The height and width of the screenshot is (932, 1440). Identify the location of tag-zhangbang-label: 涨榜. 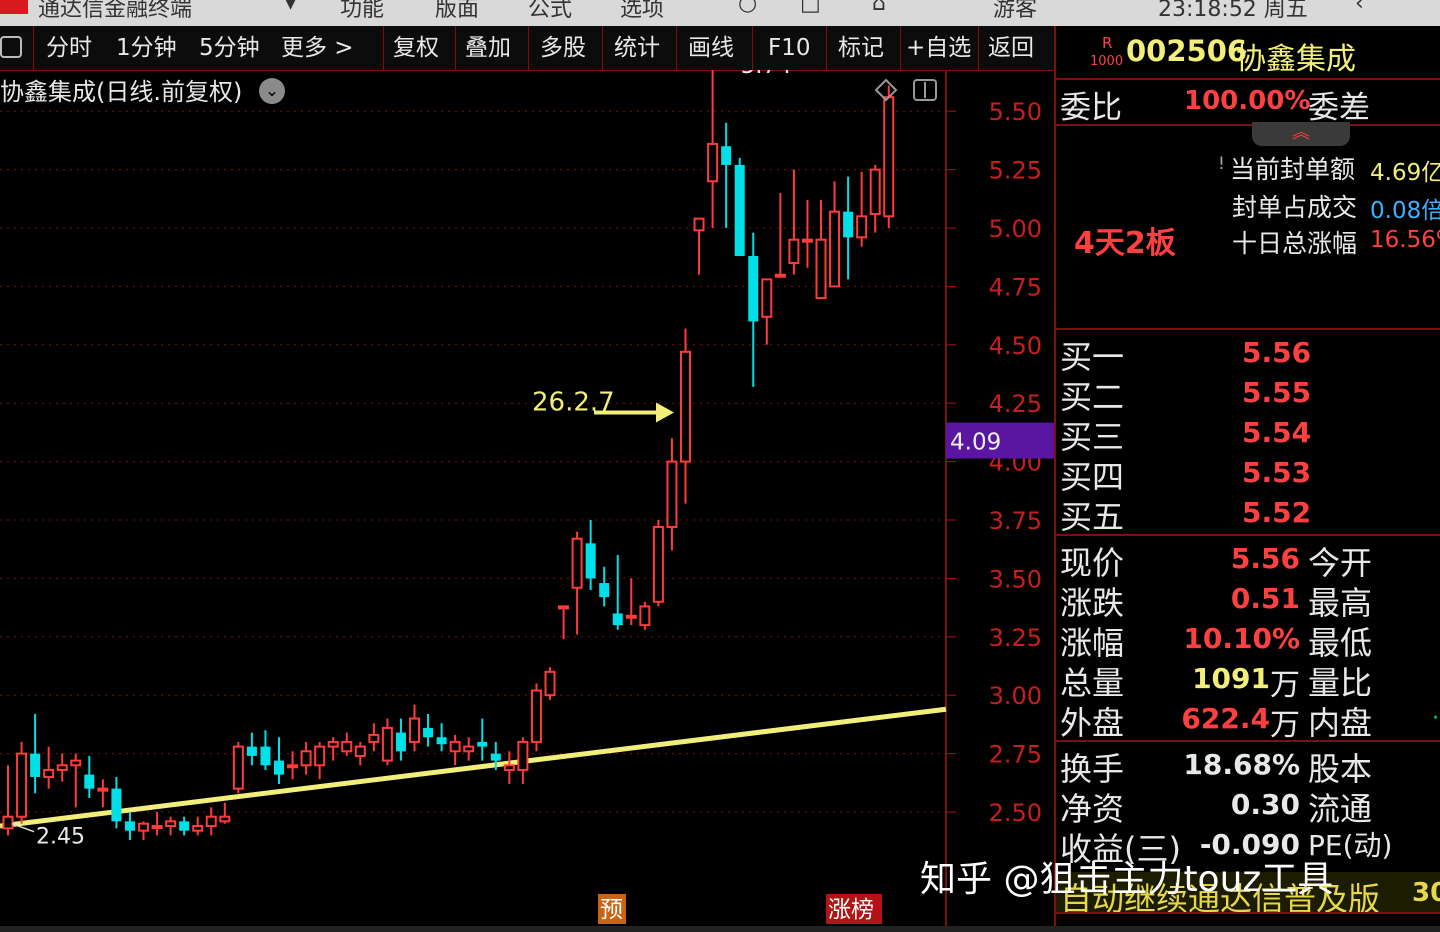
(851, 910).